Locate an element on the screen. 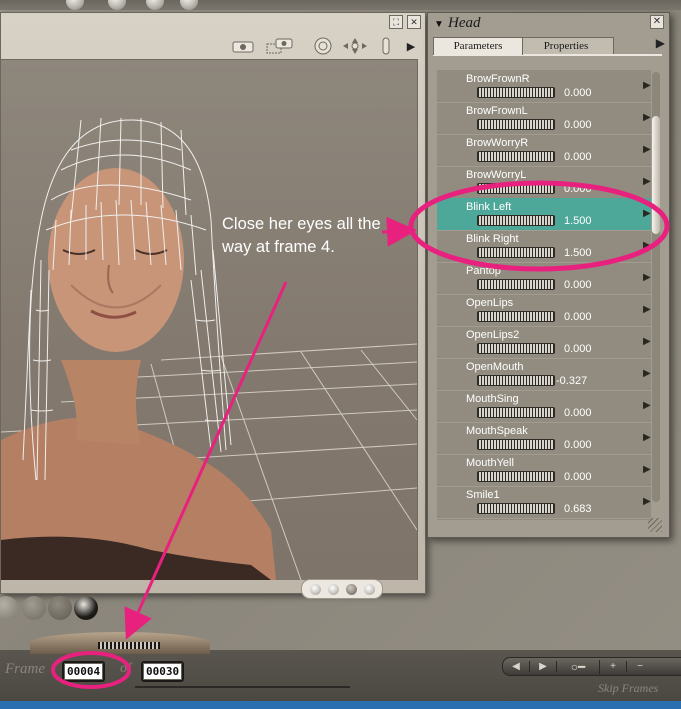 This screenshot has height=709, width=681. playback-controls: ◀ ▶ ○━ + − is located at coordinates (591, 666).